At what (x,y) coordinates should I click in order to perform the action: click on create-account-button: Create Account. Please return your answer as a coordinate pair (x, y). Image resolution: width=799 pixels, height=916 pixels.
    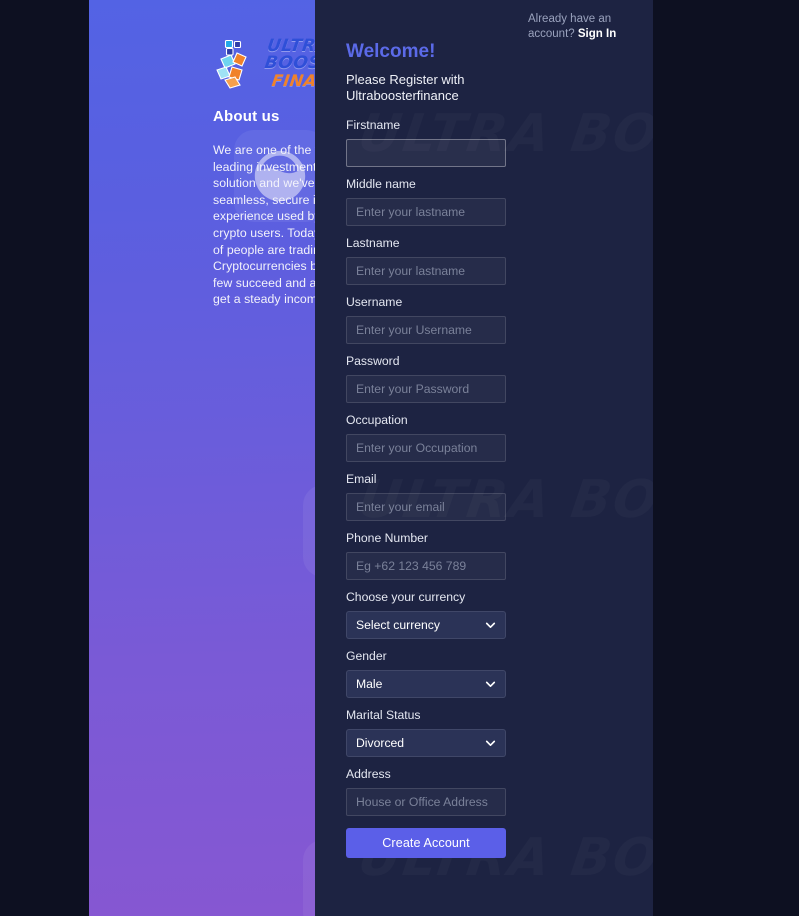
    Looking at the image, I should click on (426, 843).